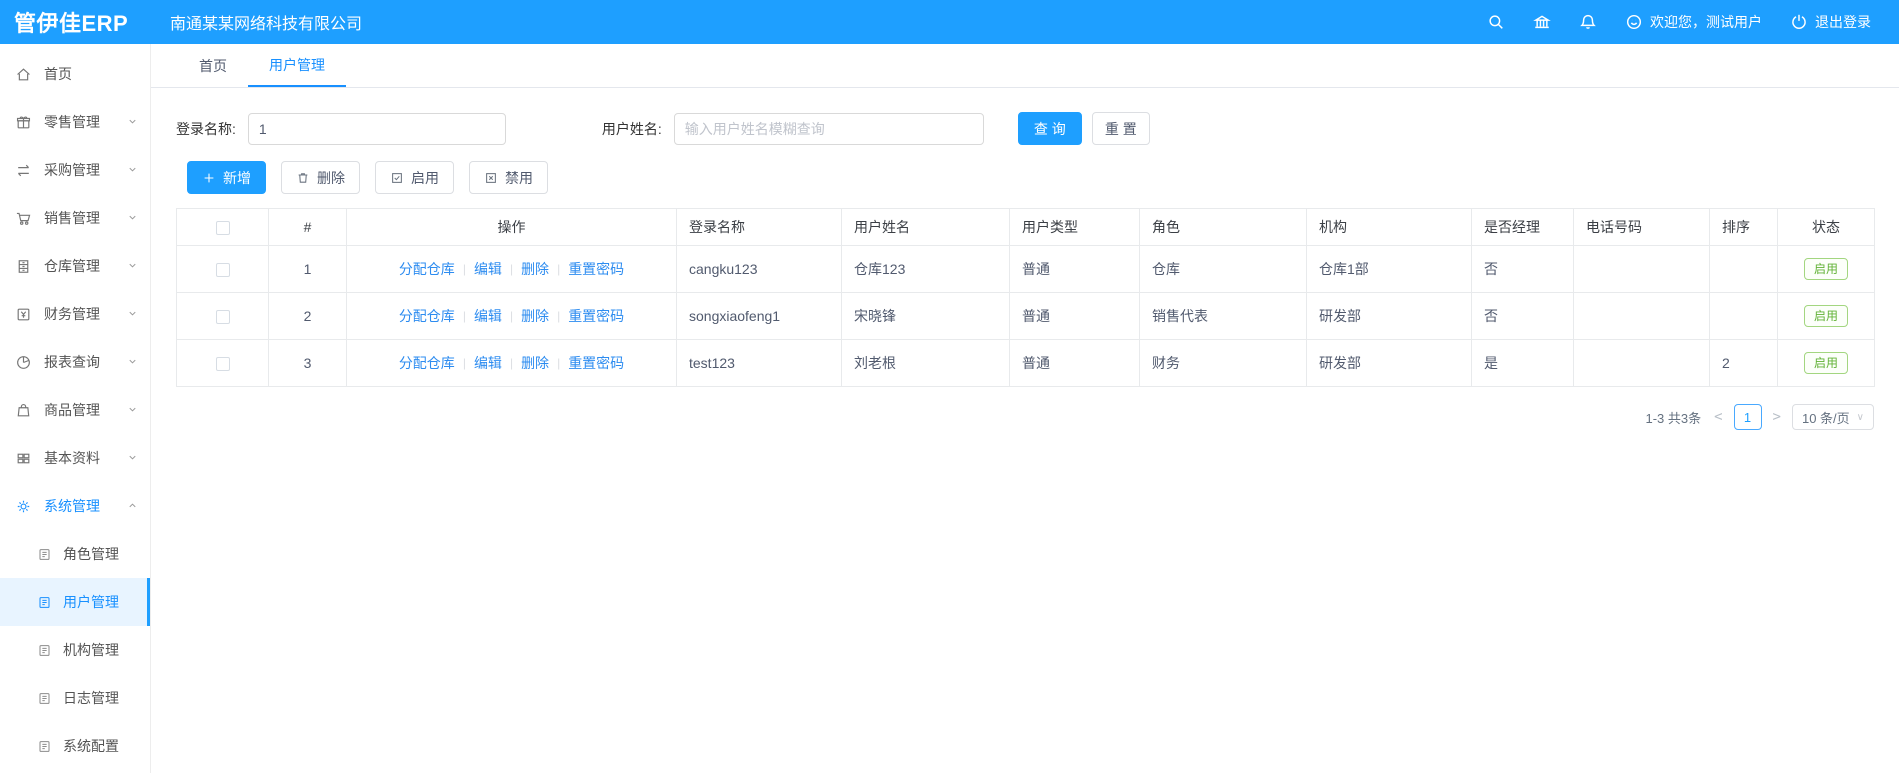 The height and width of the screenshot is (773, 1899). Describe the element at coordinates (1588, 22) in the screenshot. I see `bell-icon` at that location.